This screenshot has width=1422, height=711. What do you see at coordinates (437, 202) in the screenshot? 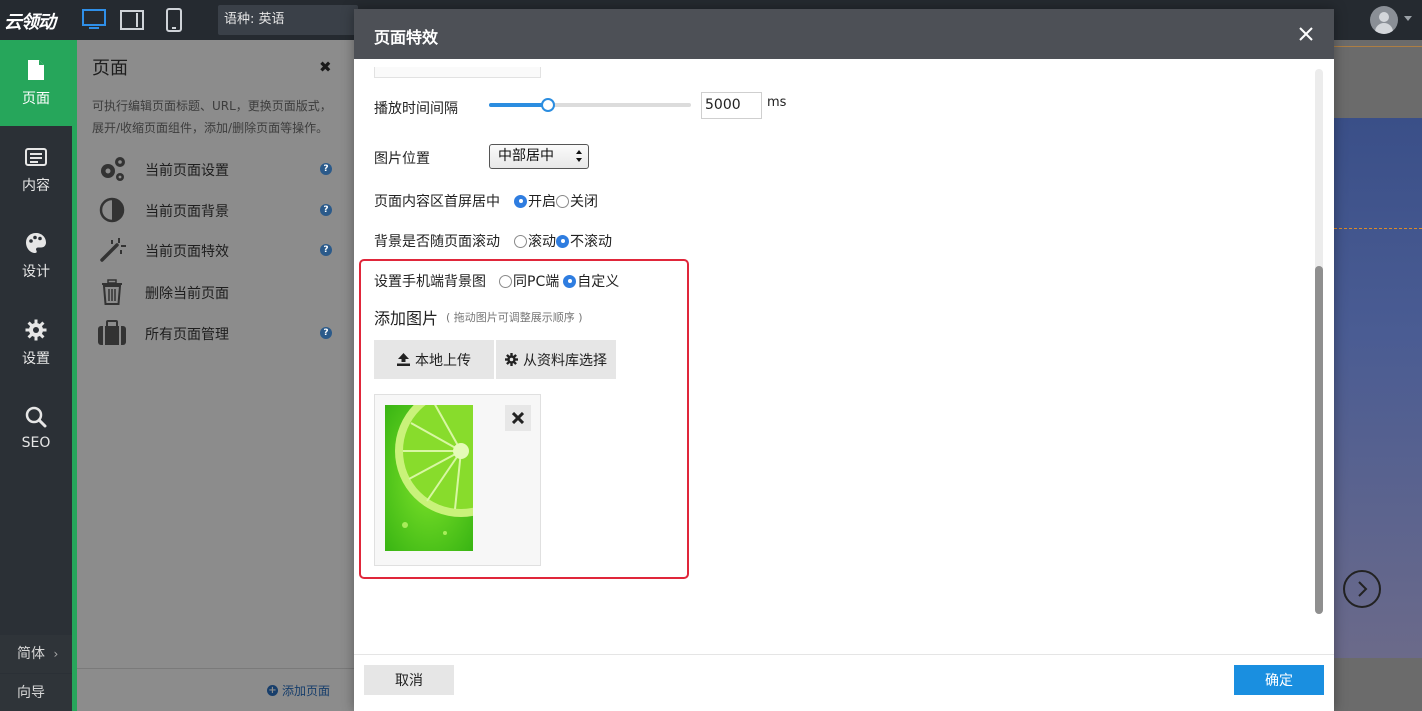
I see `center-content-label: 页面内容区首屏居中` at bounding box center [437, 202].